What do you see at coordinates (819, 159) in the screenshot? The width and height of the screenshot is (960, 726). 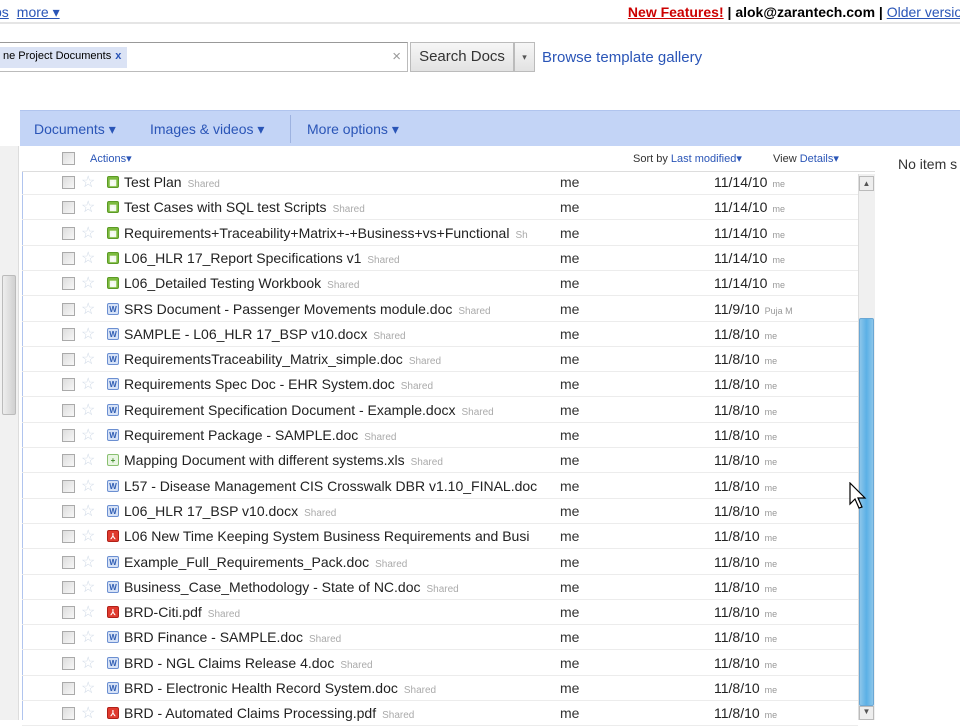 I see `view-dropdown: Details▾` at bounding box center [819, 159].